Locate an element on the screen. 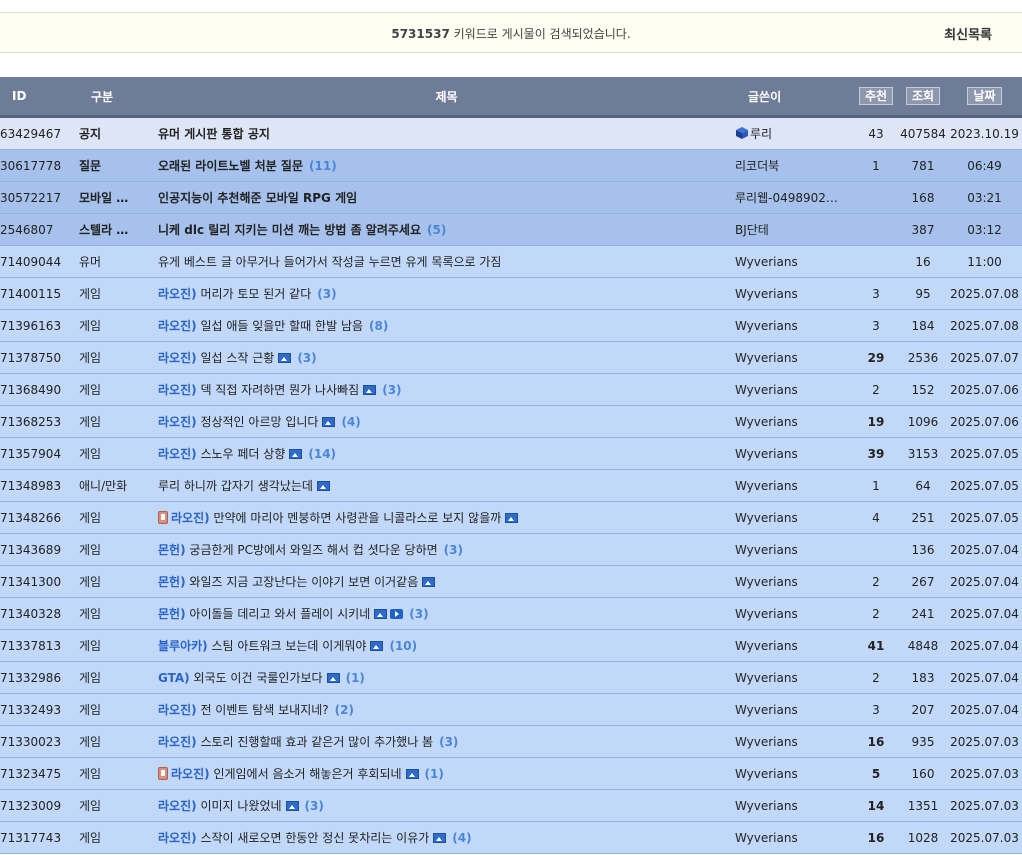 The width and height of the screenshot is (1022, 855). post-title-link: 유게 베스트 글 아무거나 들어가서 작성글 누르면 유게 목록으로 가짐 is located at coordinates (329, 262).